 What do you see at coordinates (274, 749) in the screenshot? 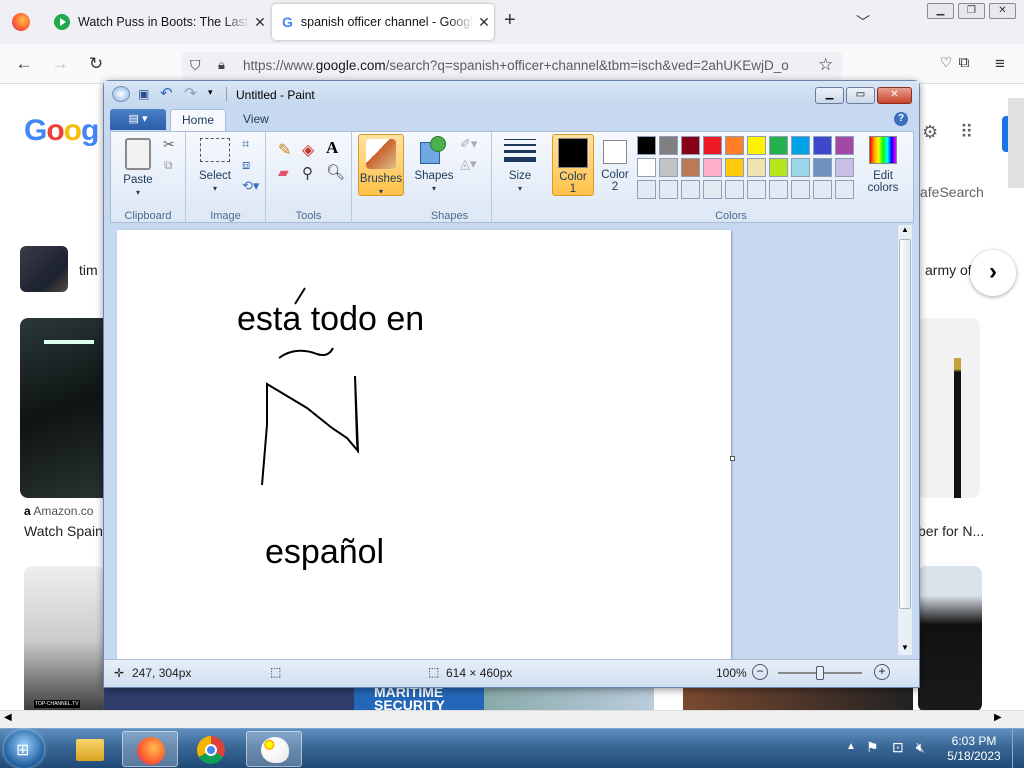
I see `taskbar-paint` at bounding box center [274, 749].